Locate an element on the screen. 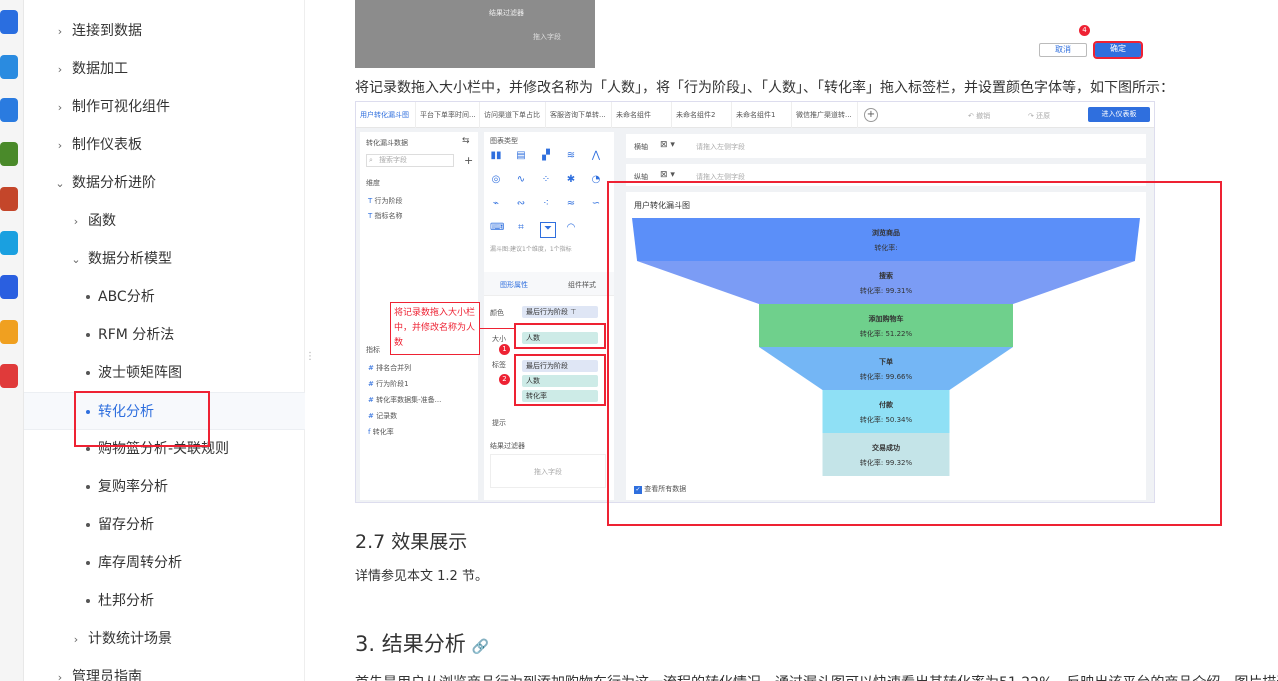 The image size is (1278, 681). tab-5: 未命名组件2 is located at coordinates (702, 115).